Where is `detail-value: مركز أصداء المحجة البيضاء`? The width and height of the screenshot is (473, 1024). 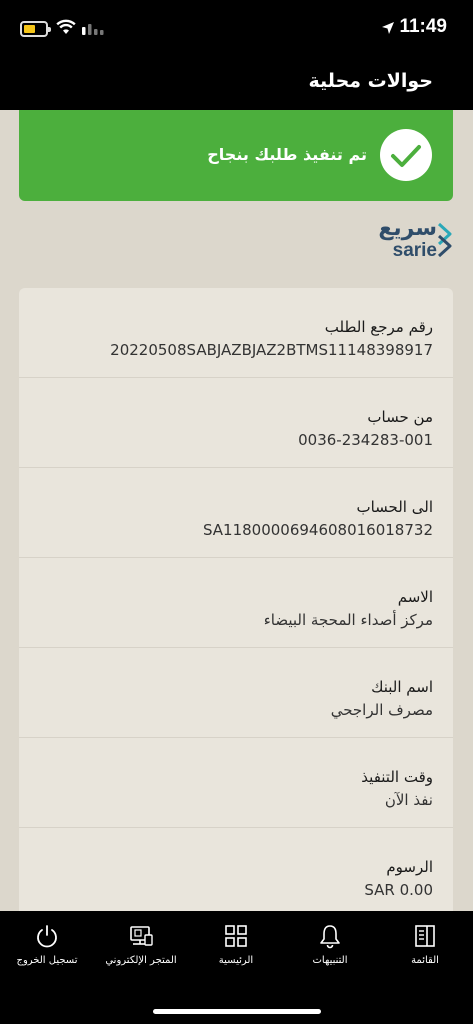
detail-value: مركز أصداء المحجة البيضاء is located at coordinates (348, 620).